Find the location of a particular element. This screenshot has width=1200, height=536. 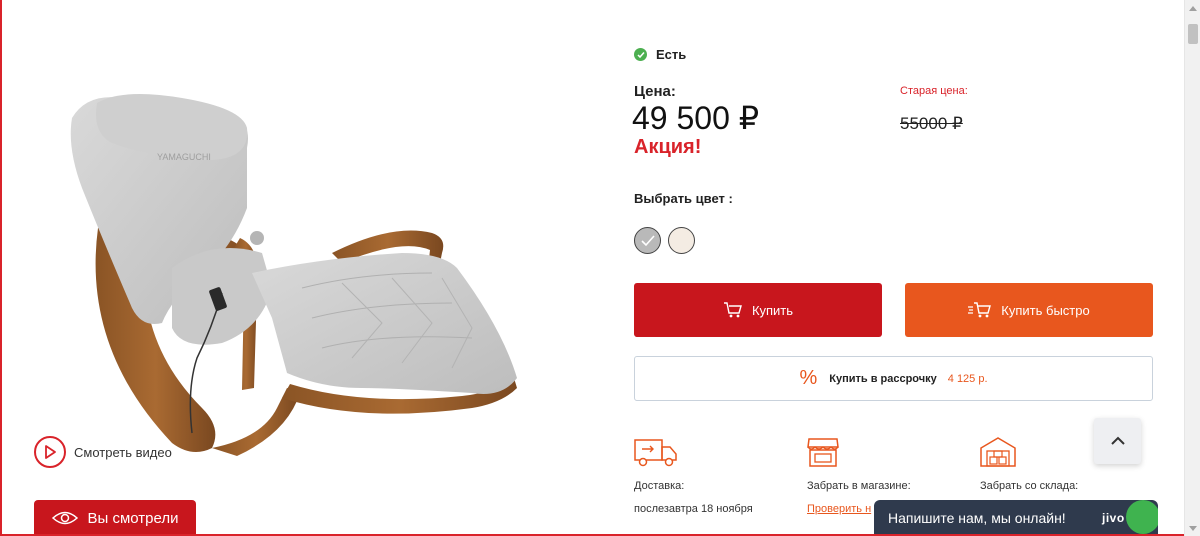

buy-button-label: Купить is located at coordinates (772, 310).